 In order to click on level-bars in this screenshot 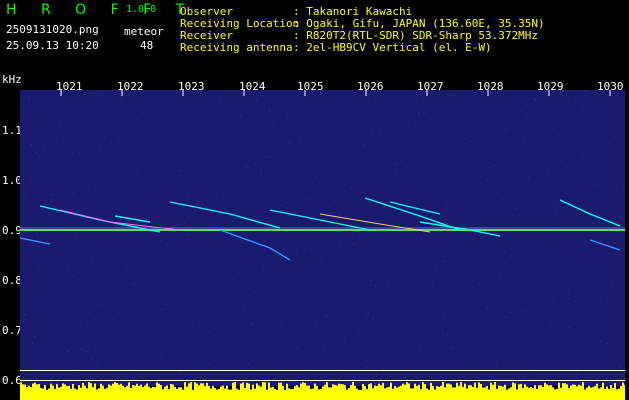, I will do `click(322, 391)`.